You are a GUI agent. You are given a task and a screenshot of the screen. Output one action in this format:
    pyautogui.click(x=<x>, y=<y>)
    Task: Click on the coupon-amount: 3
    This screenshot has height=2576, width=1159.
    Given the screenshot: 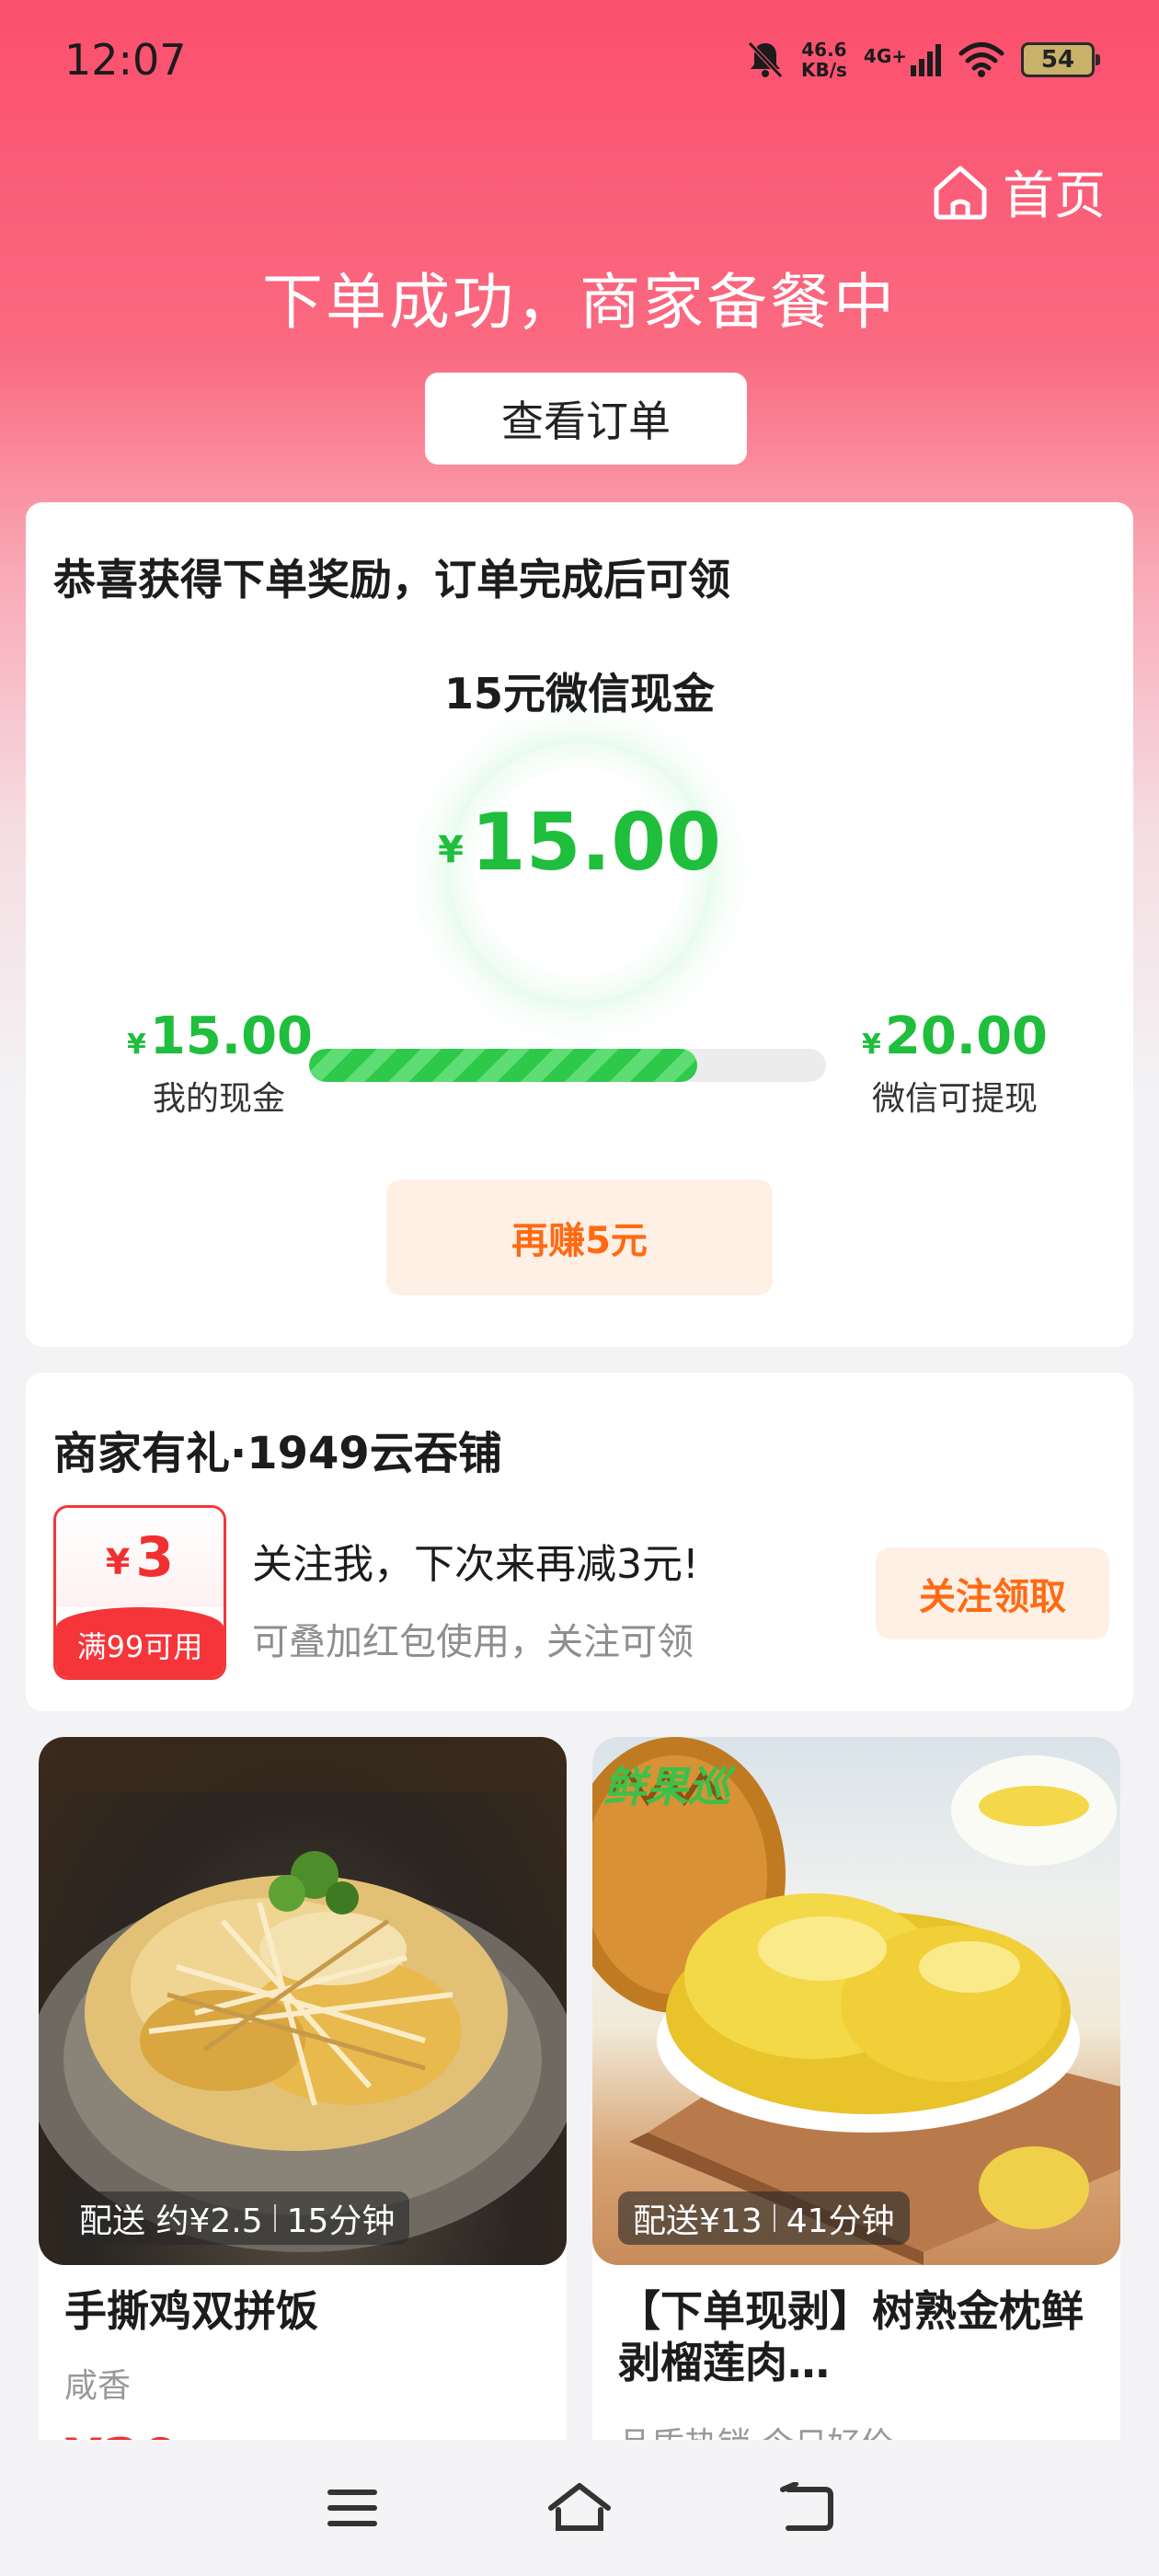 What is the action you would take?
    pyautogui.click(x=155, y=1557)
    